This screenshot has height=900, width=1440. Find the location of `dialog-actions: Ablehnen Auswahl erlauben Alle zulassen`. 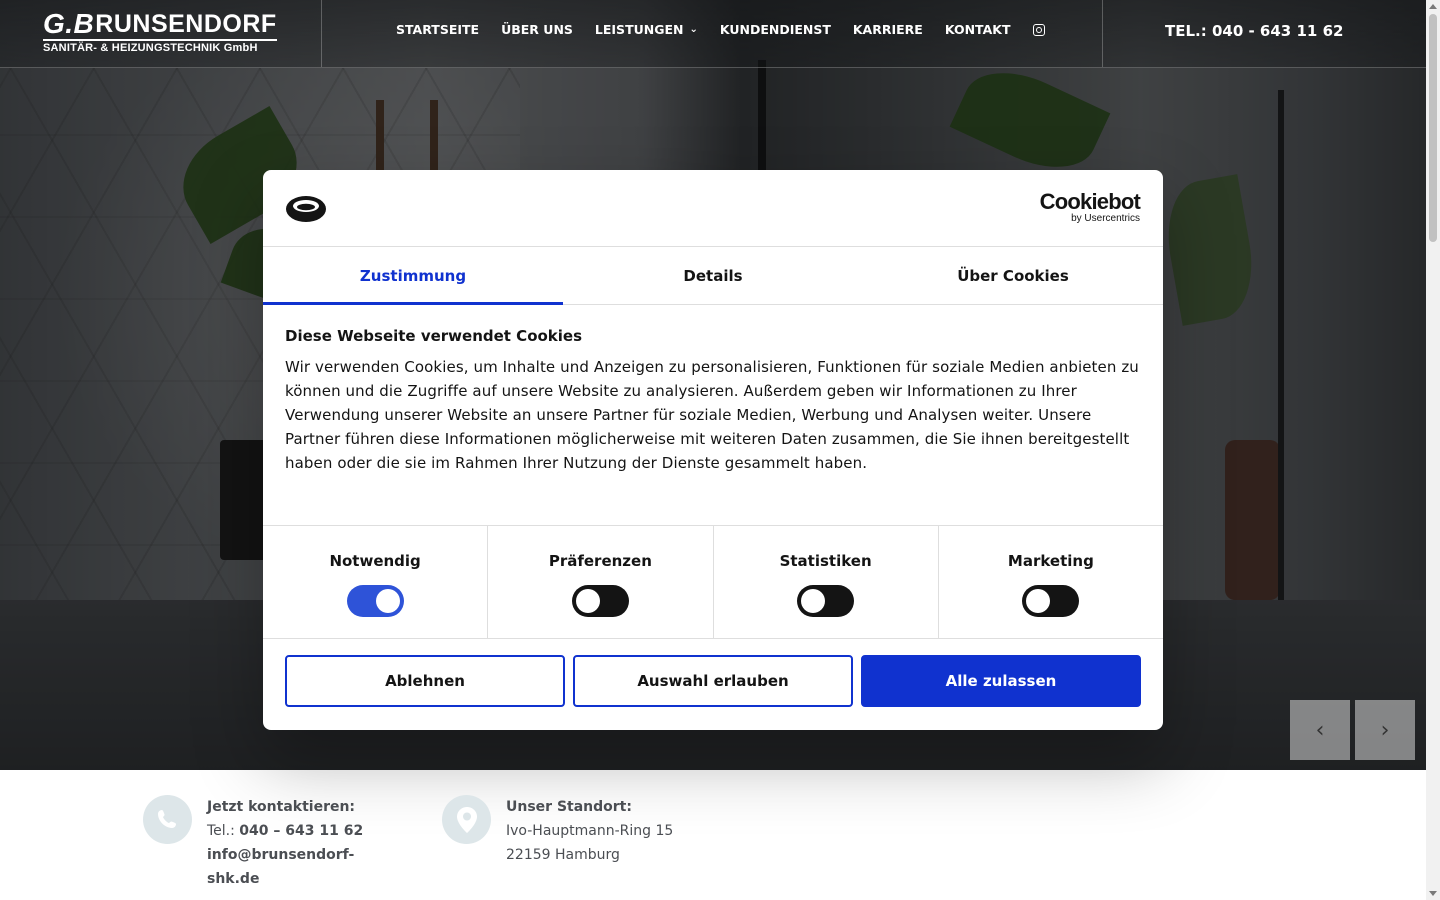

dialog-actions: Ablehnen Auswahl erlauben Alle zulassen is located at coordinates (713, 681).